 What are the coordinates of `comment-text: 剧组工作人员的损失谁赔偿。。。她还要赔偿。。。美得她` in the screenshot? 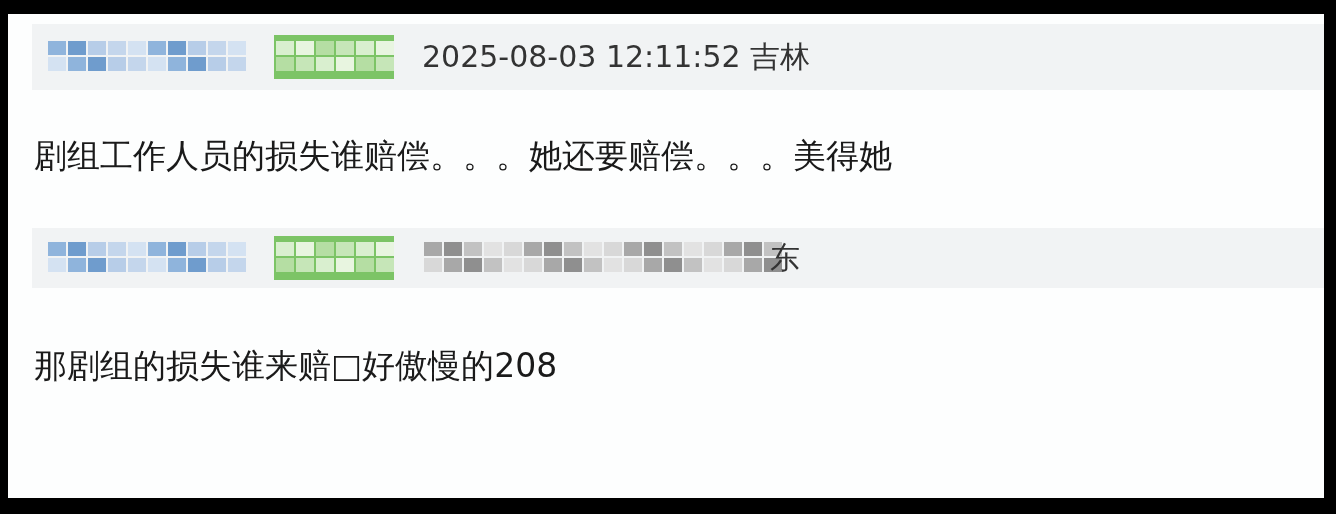 It's located at (463, 156).